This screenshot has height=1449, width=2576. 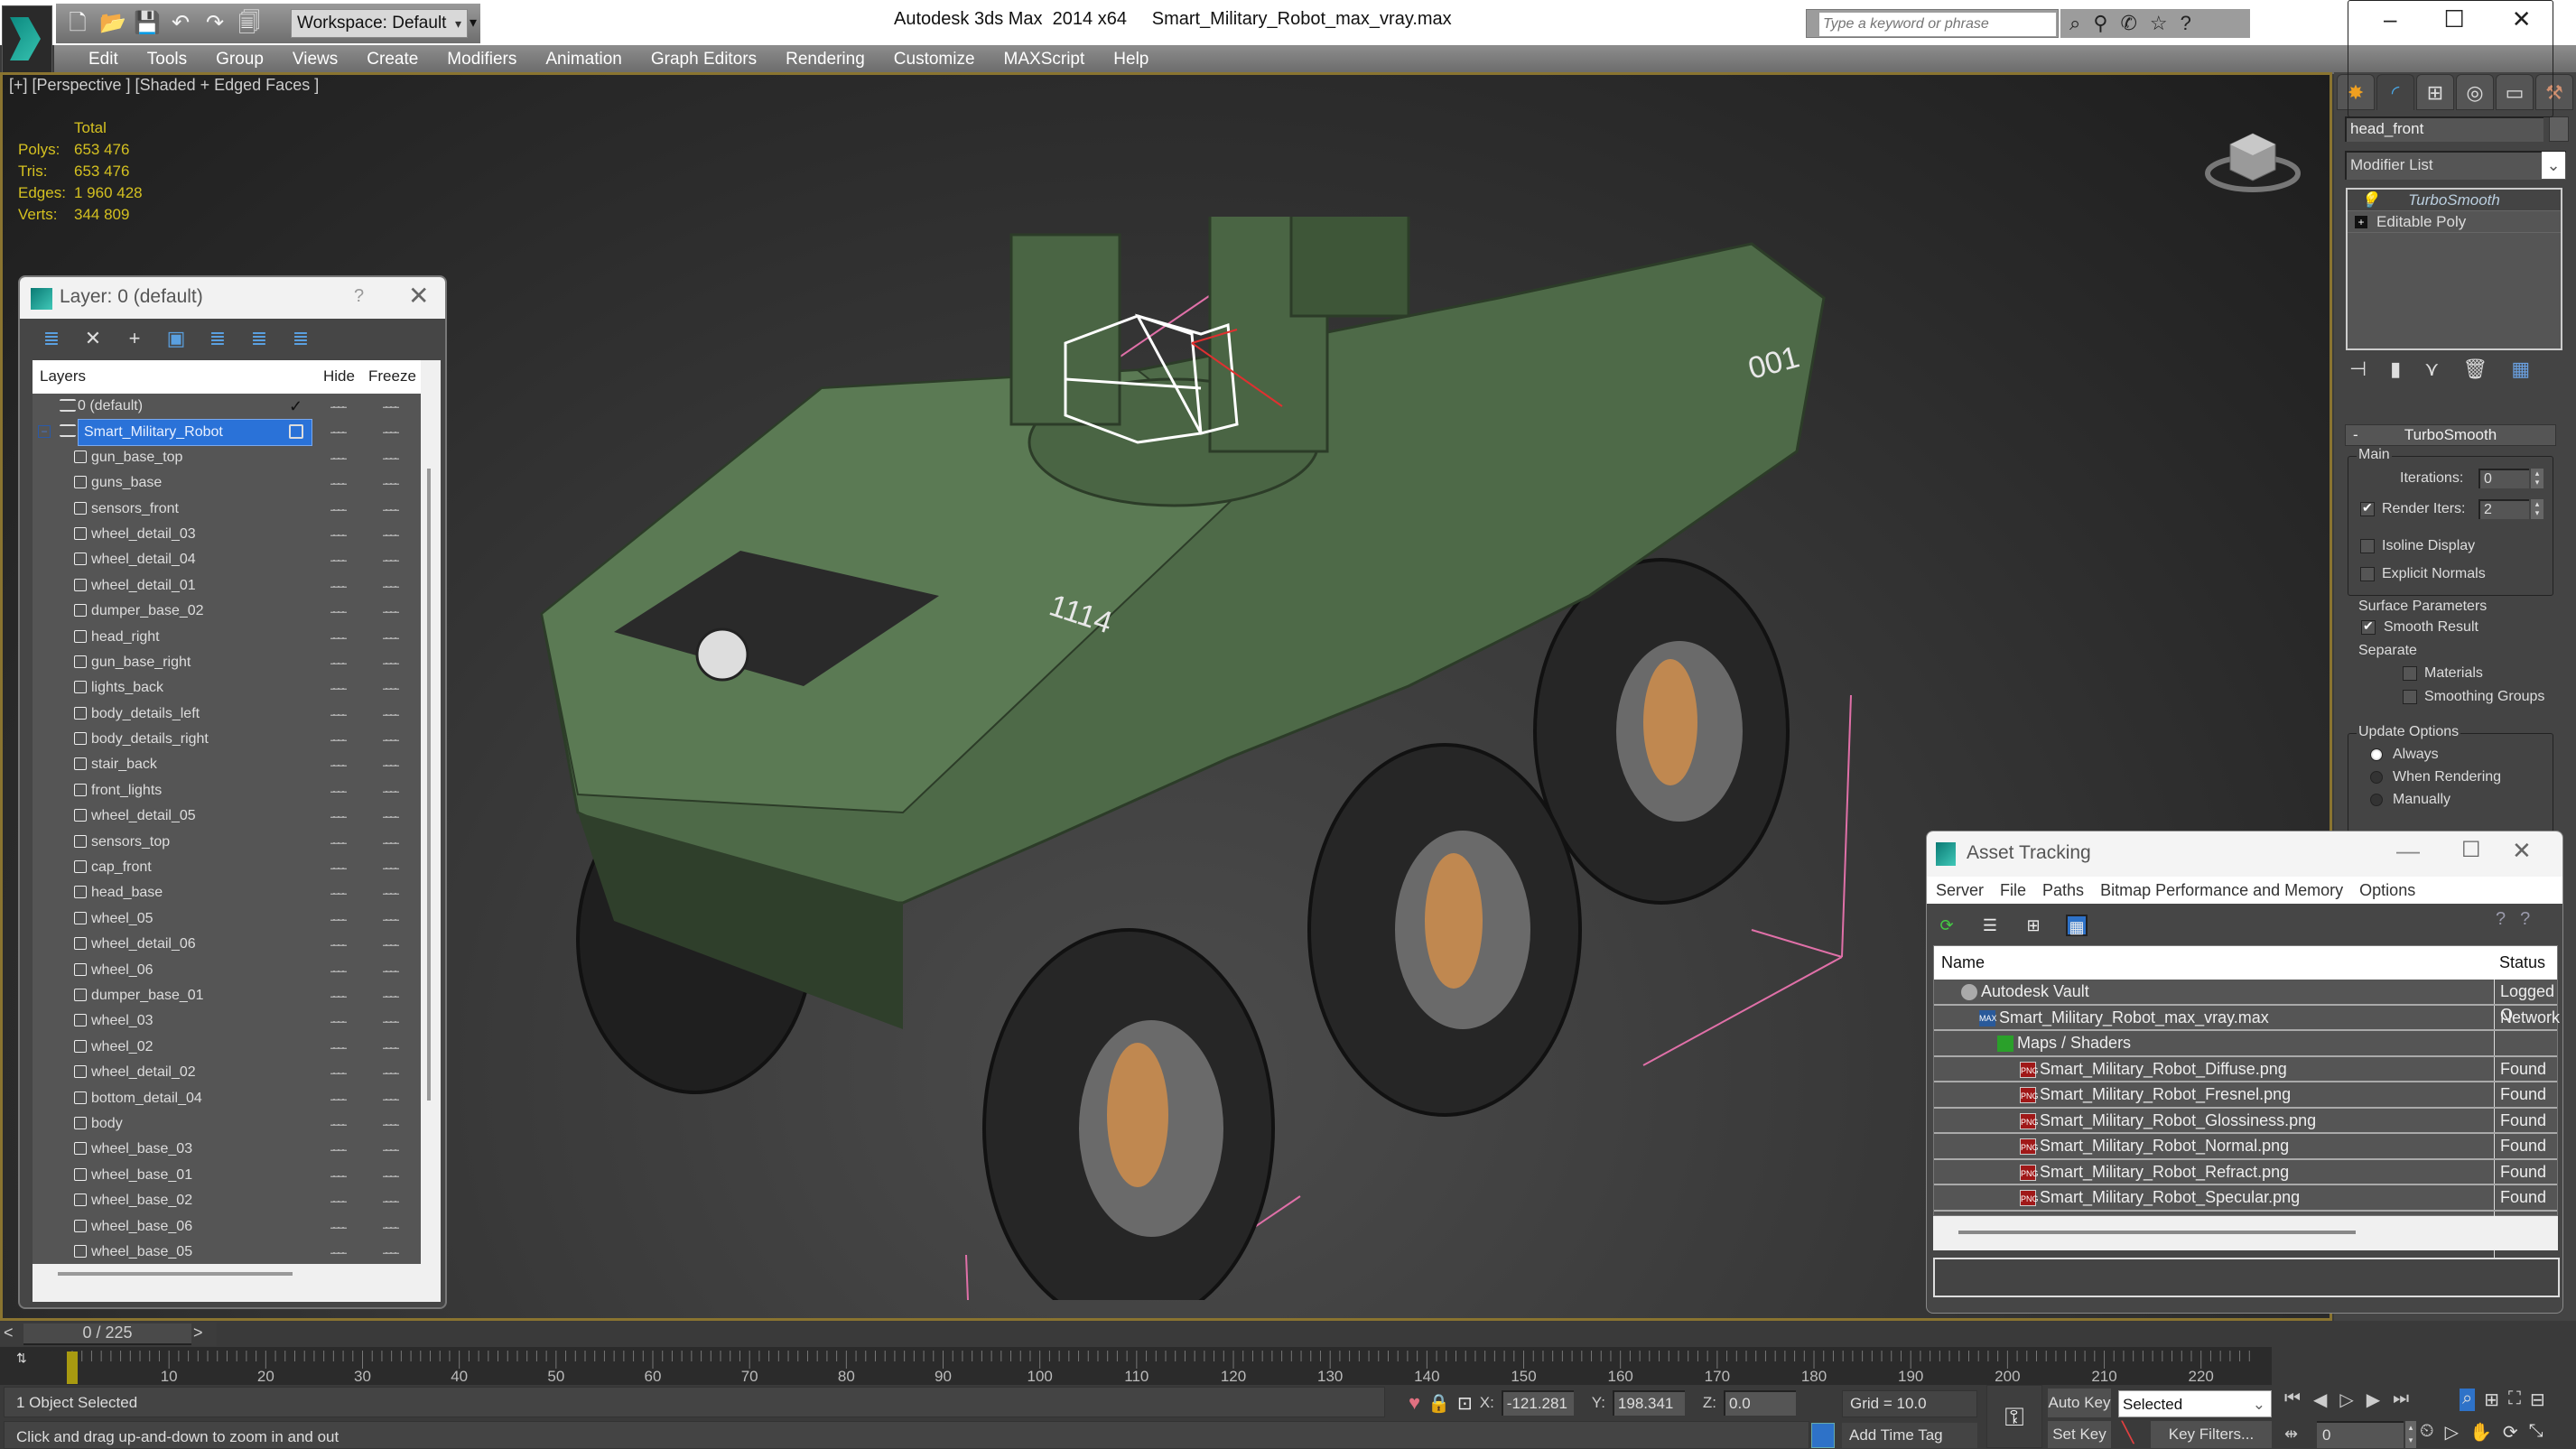 I want to click on iterations-spinner-field: 0, so click(x=2503, y=478).